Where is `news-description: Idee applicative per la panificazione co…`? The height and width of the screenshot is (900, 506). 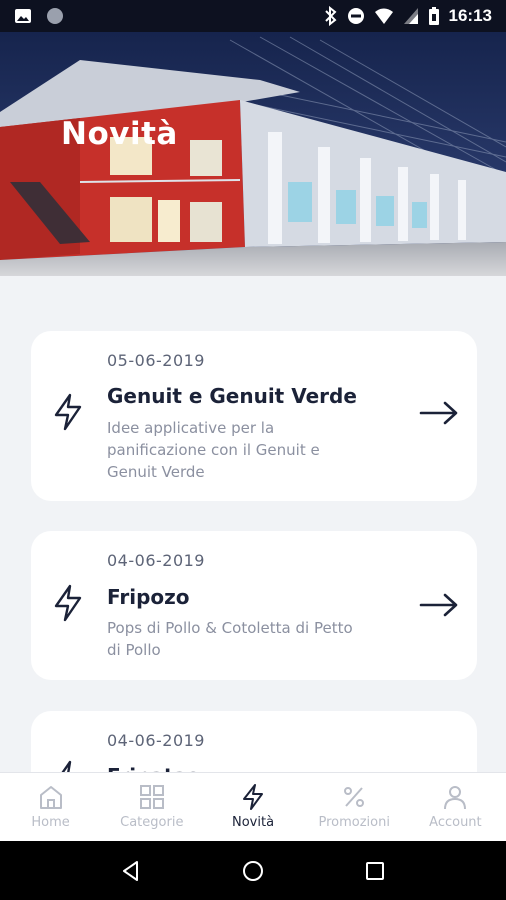 news-description: Idee applicative per la panificazione co… is located at coordinates (213, 450).